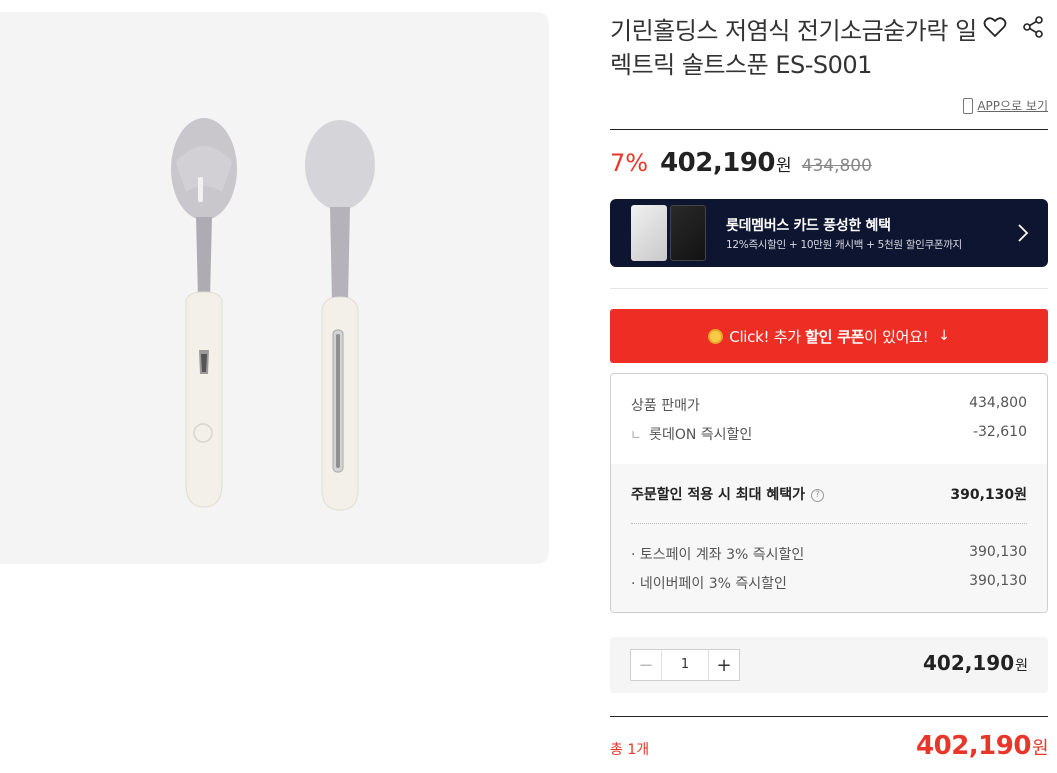 The width and height of the screenshot is (1057, 773). What do you see at coordinates (818, 495) in the screenshot?
I see `question-mark-icon: ?` at bounding box center [818, 495].